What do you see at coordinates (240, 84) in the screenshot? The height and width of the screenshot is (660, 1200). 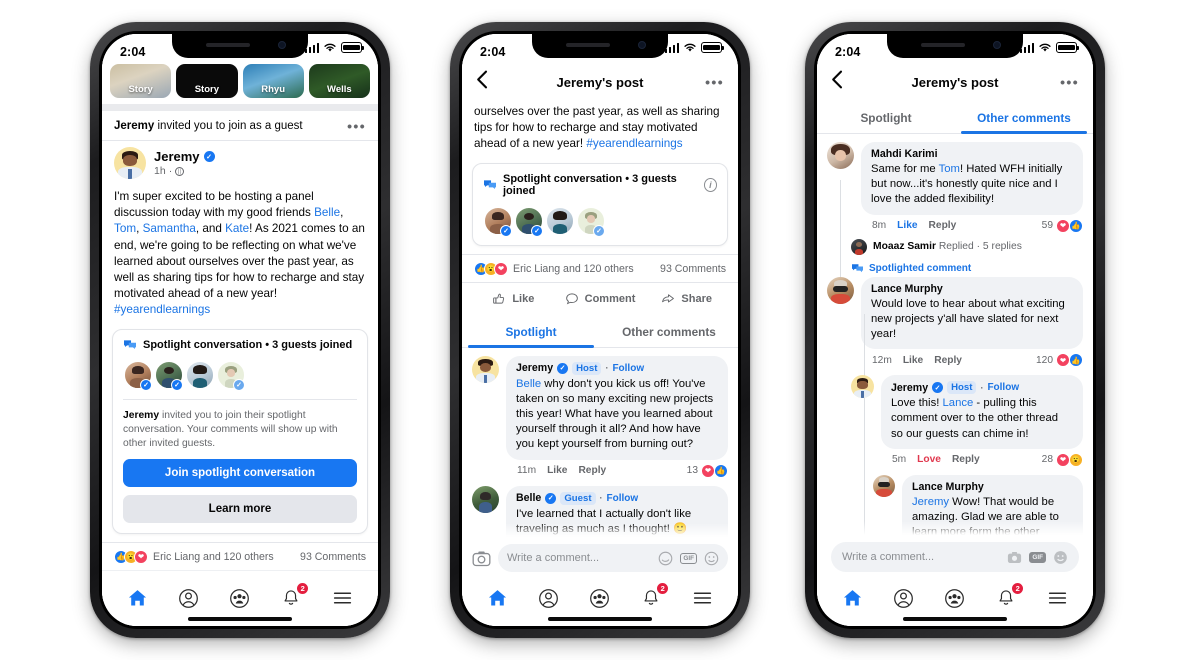 I see `stories-tray: Story Story Rhyu Wells` at bounding box center [240, 84].